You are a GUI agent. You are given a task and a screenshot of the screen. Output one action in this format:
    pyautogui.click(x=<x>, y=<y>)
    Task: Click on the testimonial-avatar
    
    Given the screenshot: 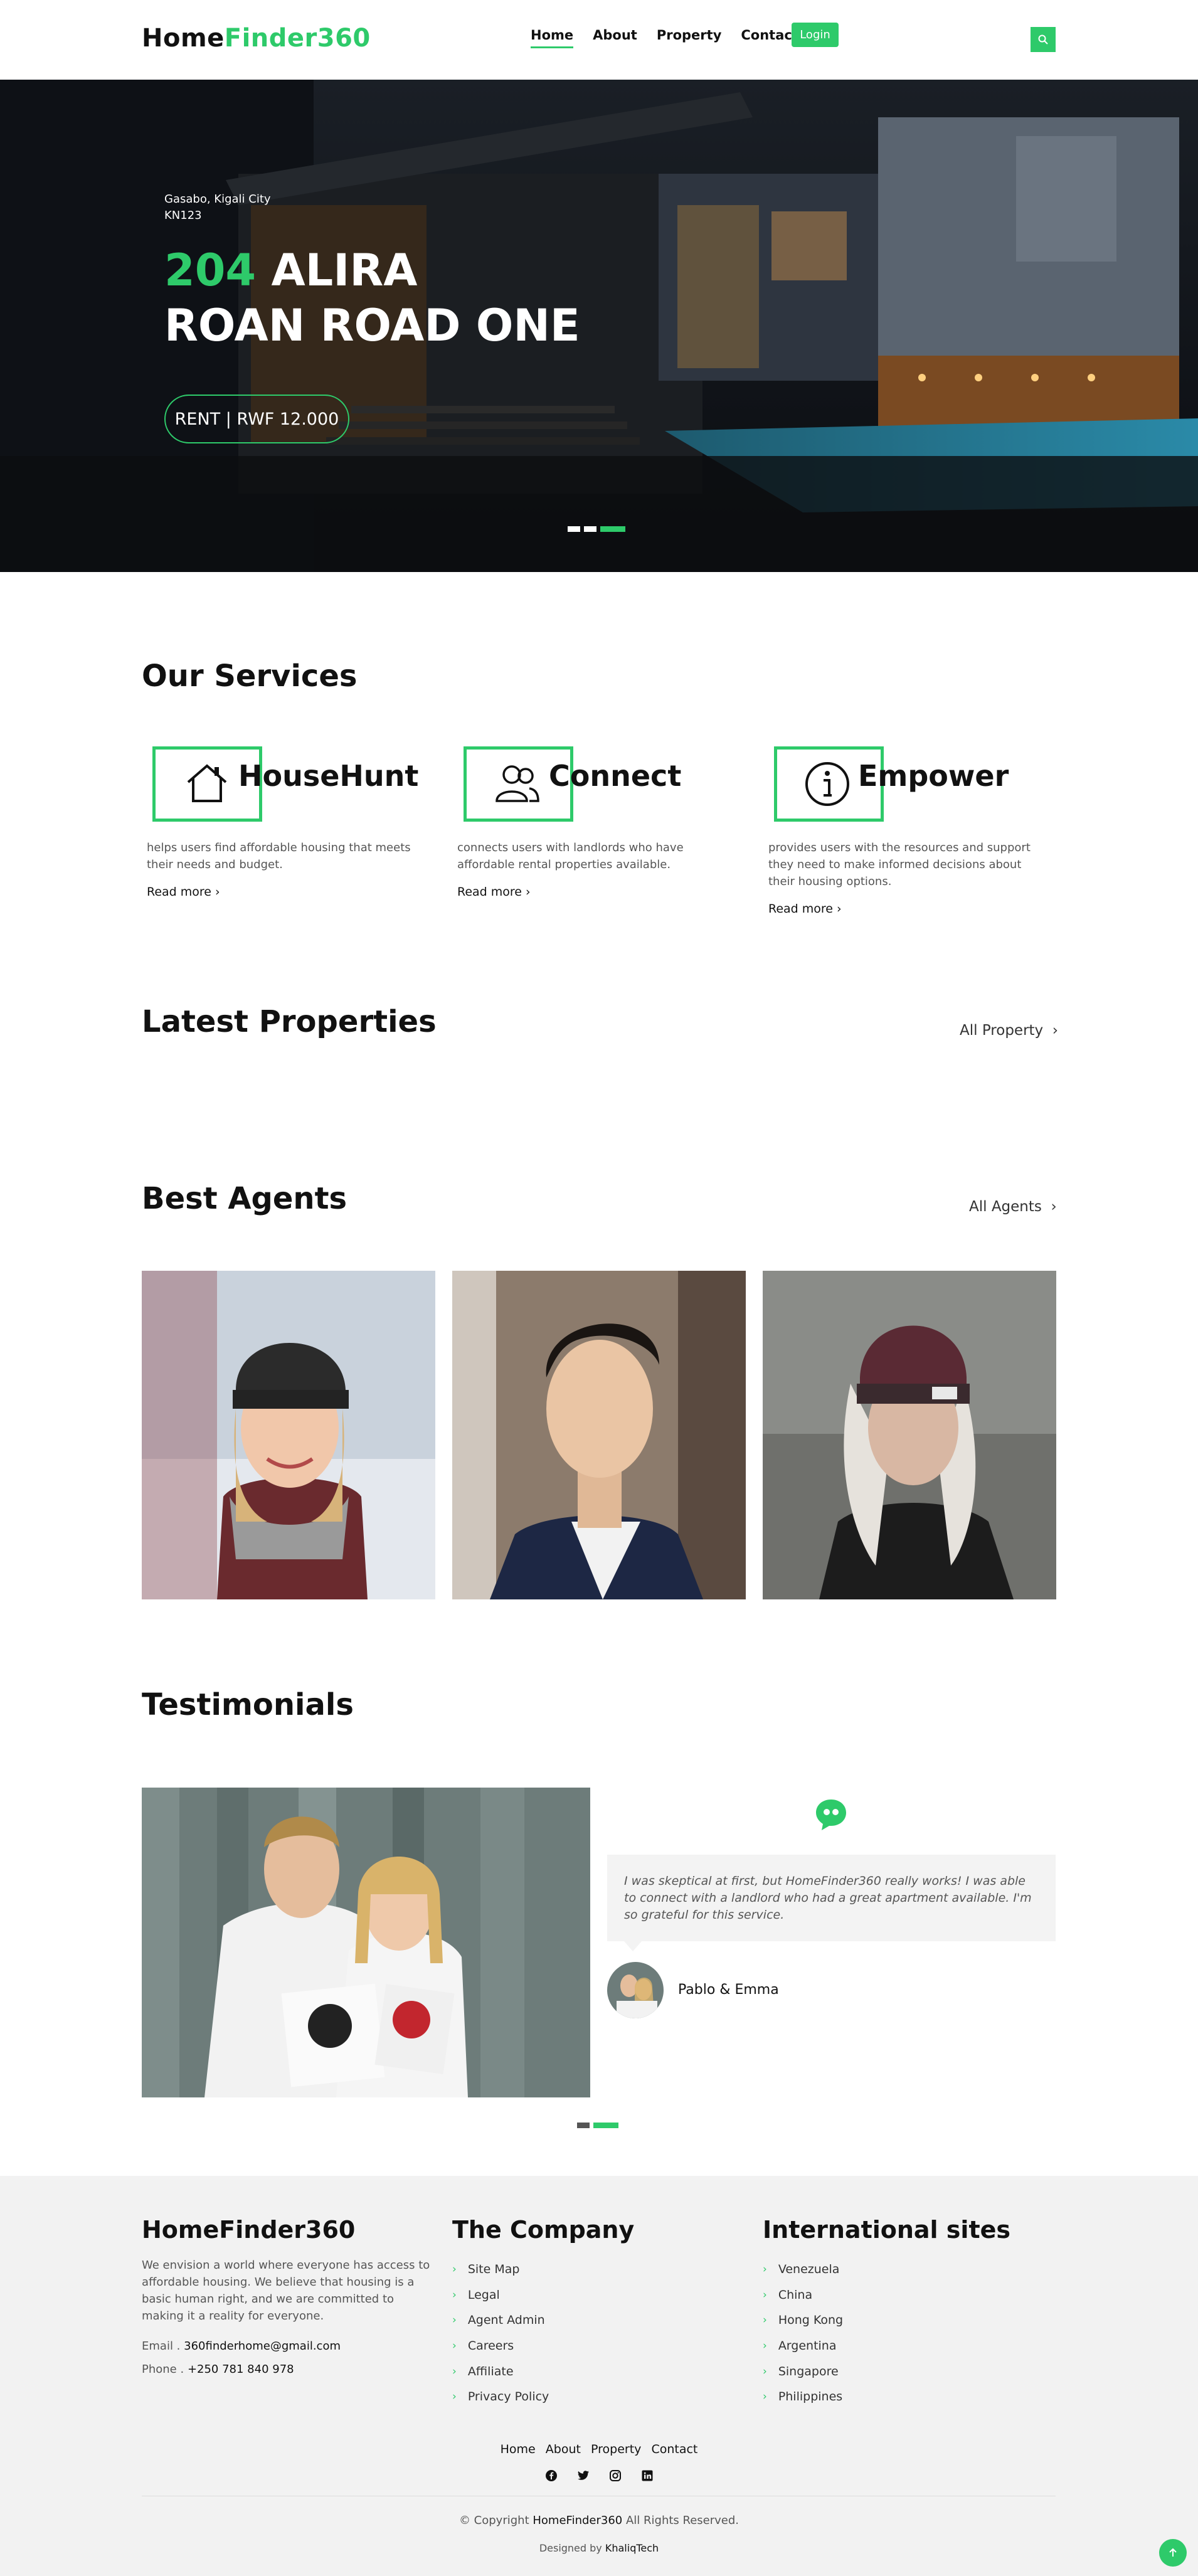 What is the action you would take?
    pyautogui.click(x=636, y=1990)
    